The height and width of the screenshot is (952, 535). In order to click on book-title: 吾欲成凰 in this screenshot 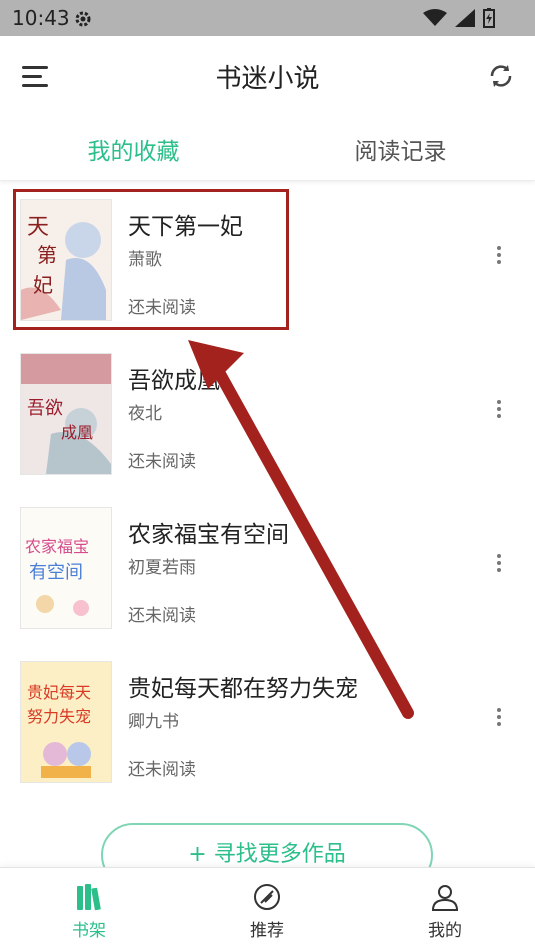, I will do `click(174, 381)`.